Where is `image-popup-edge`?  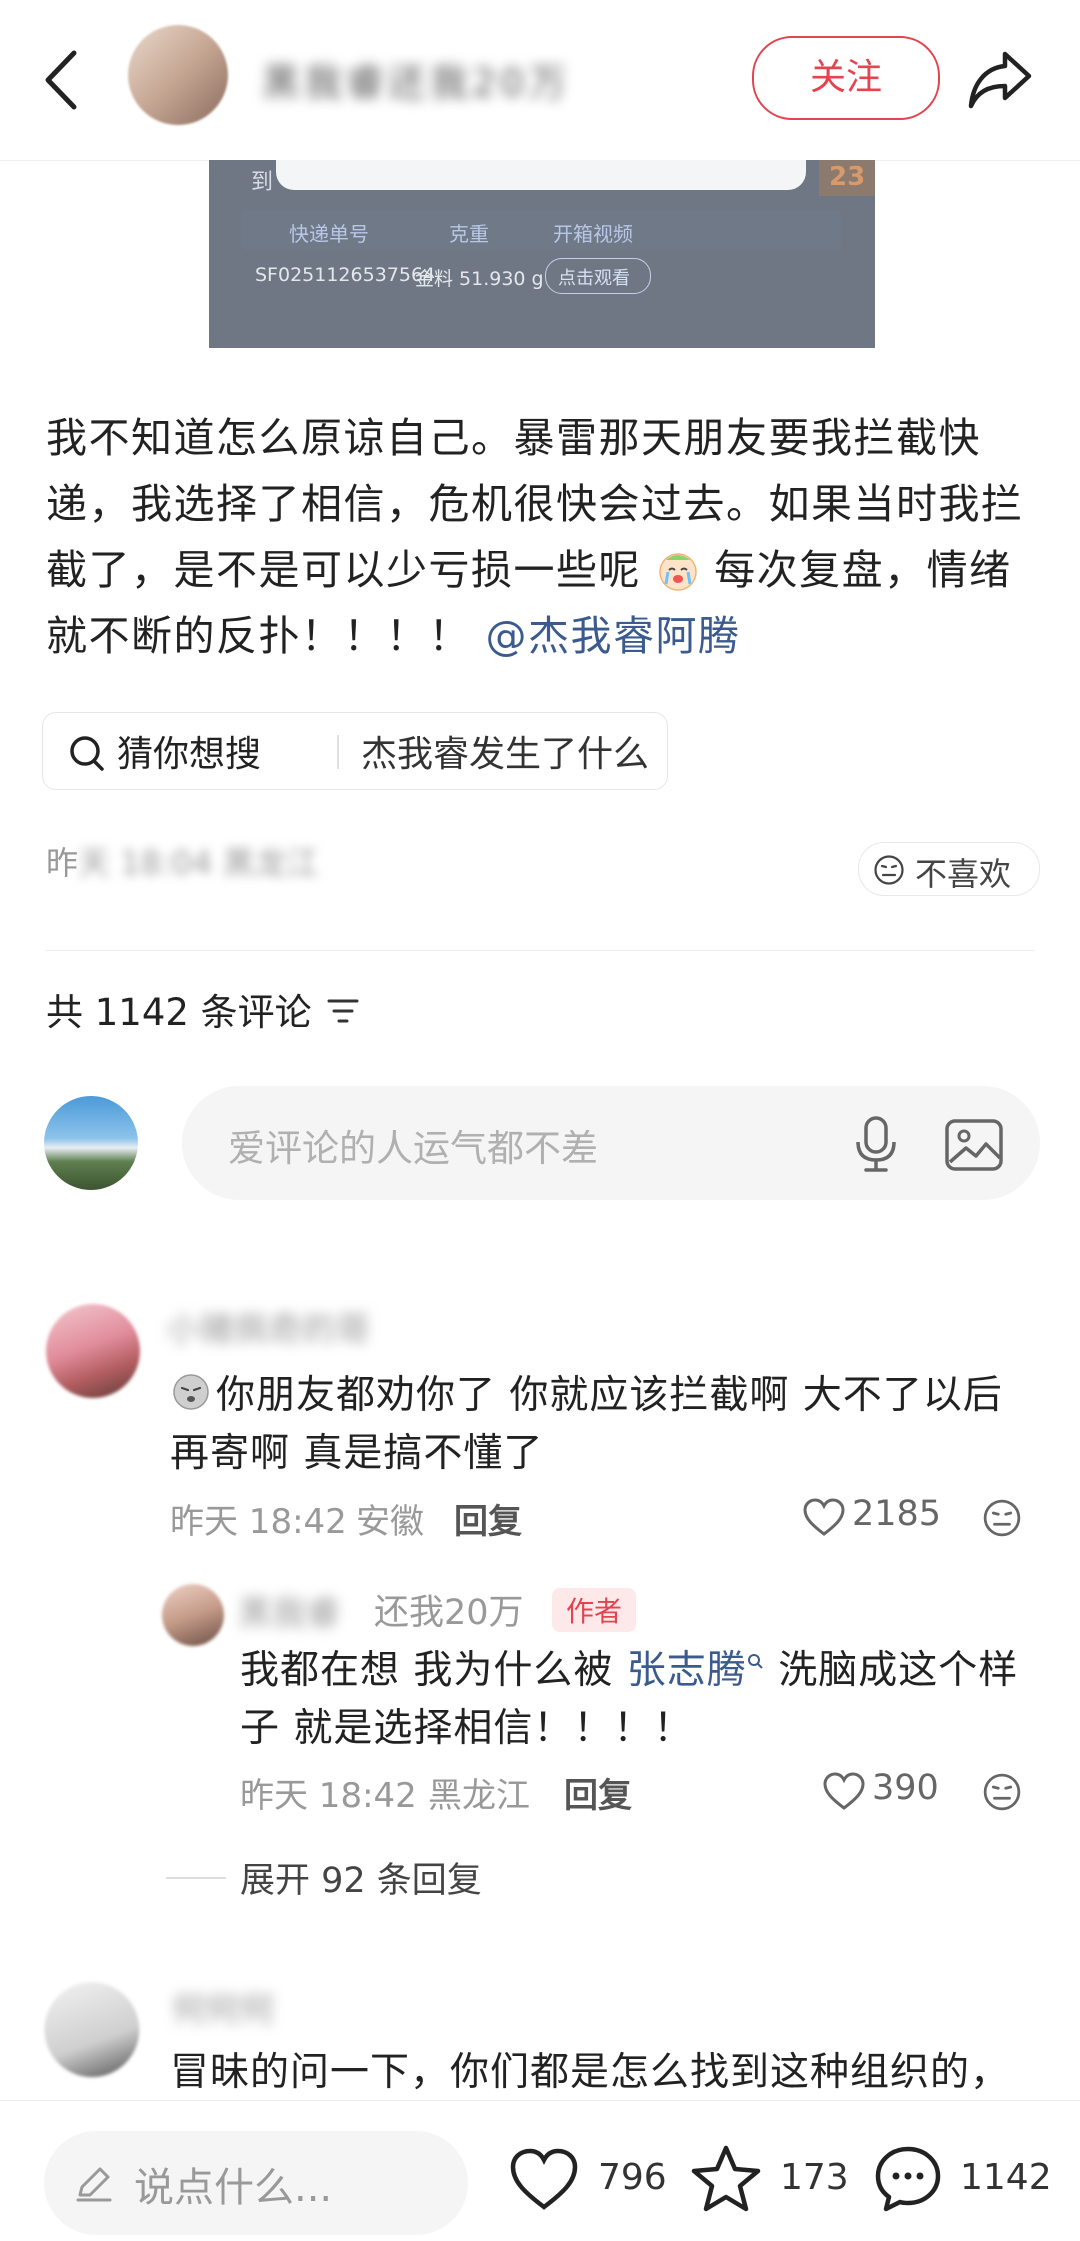
image-popup-edge is located at coordinates (541, 175).